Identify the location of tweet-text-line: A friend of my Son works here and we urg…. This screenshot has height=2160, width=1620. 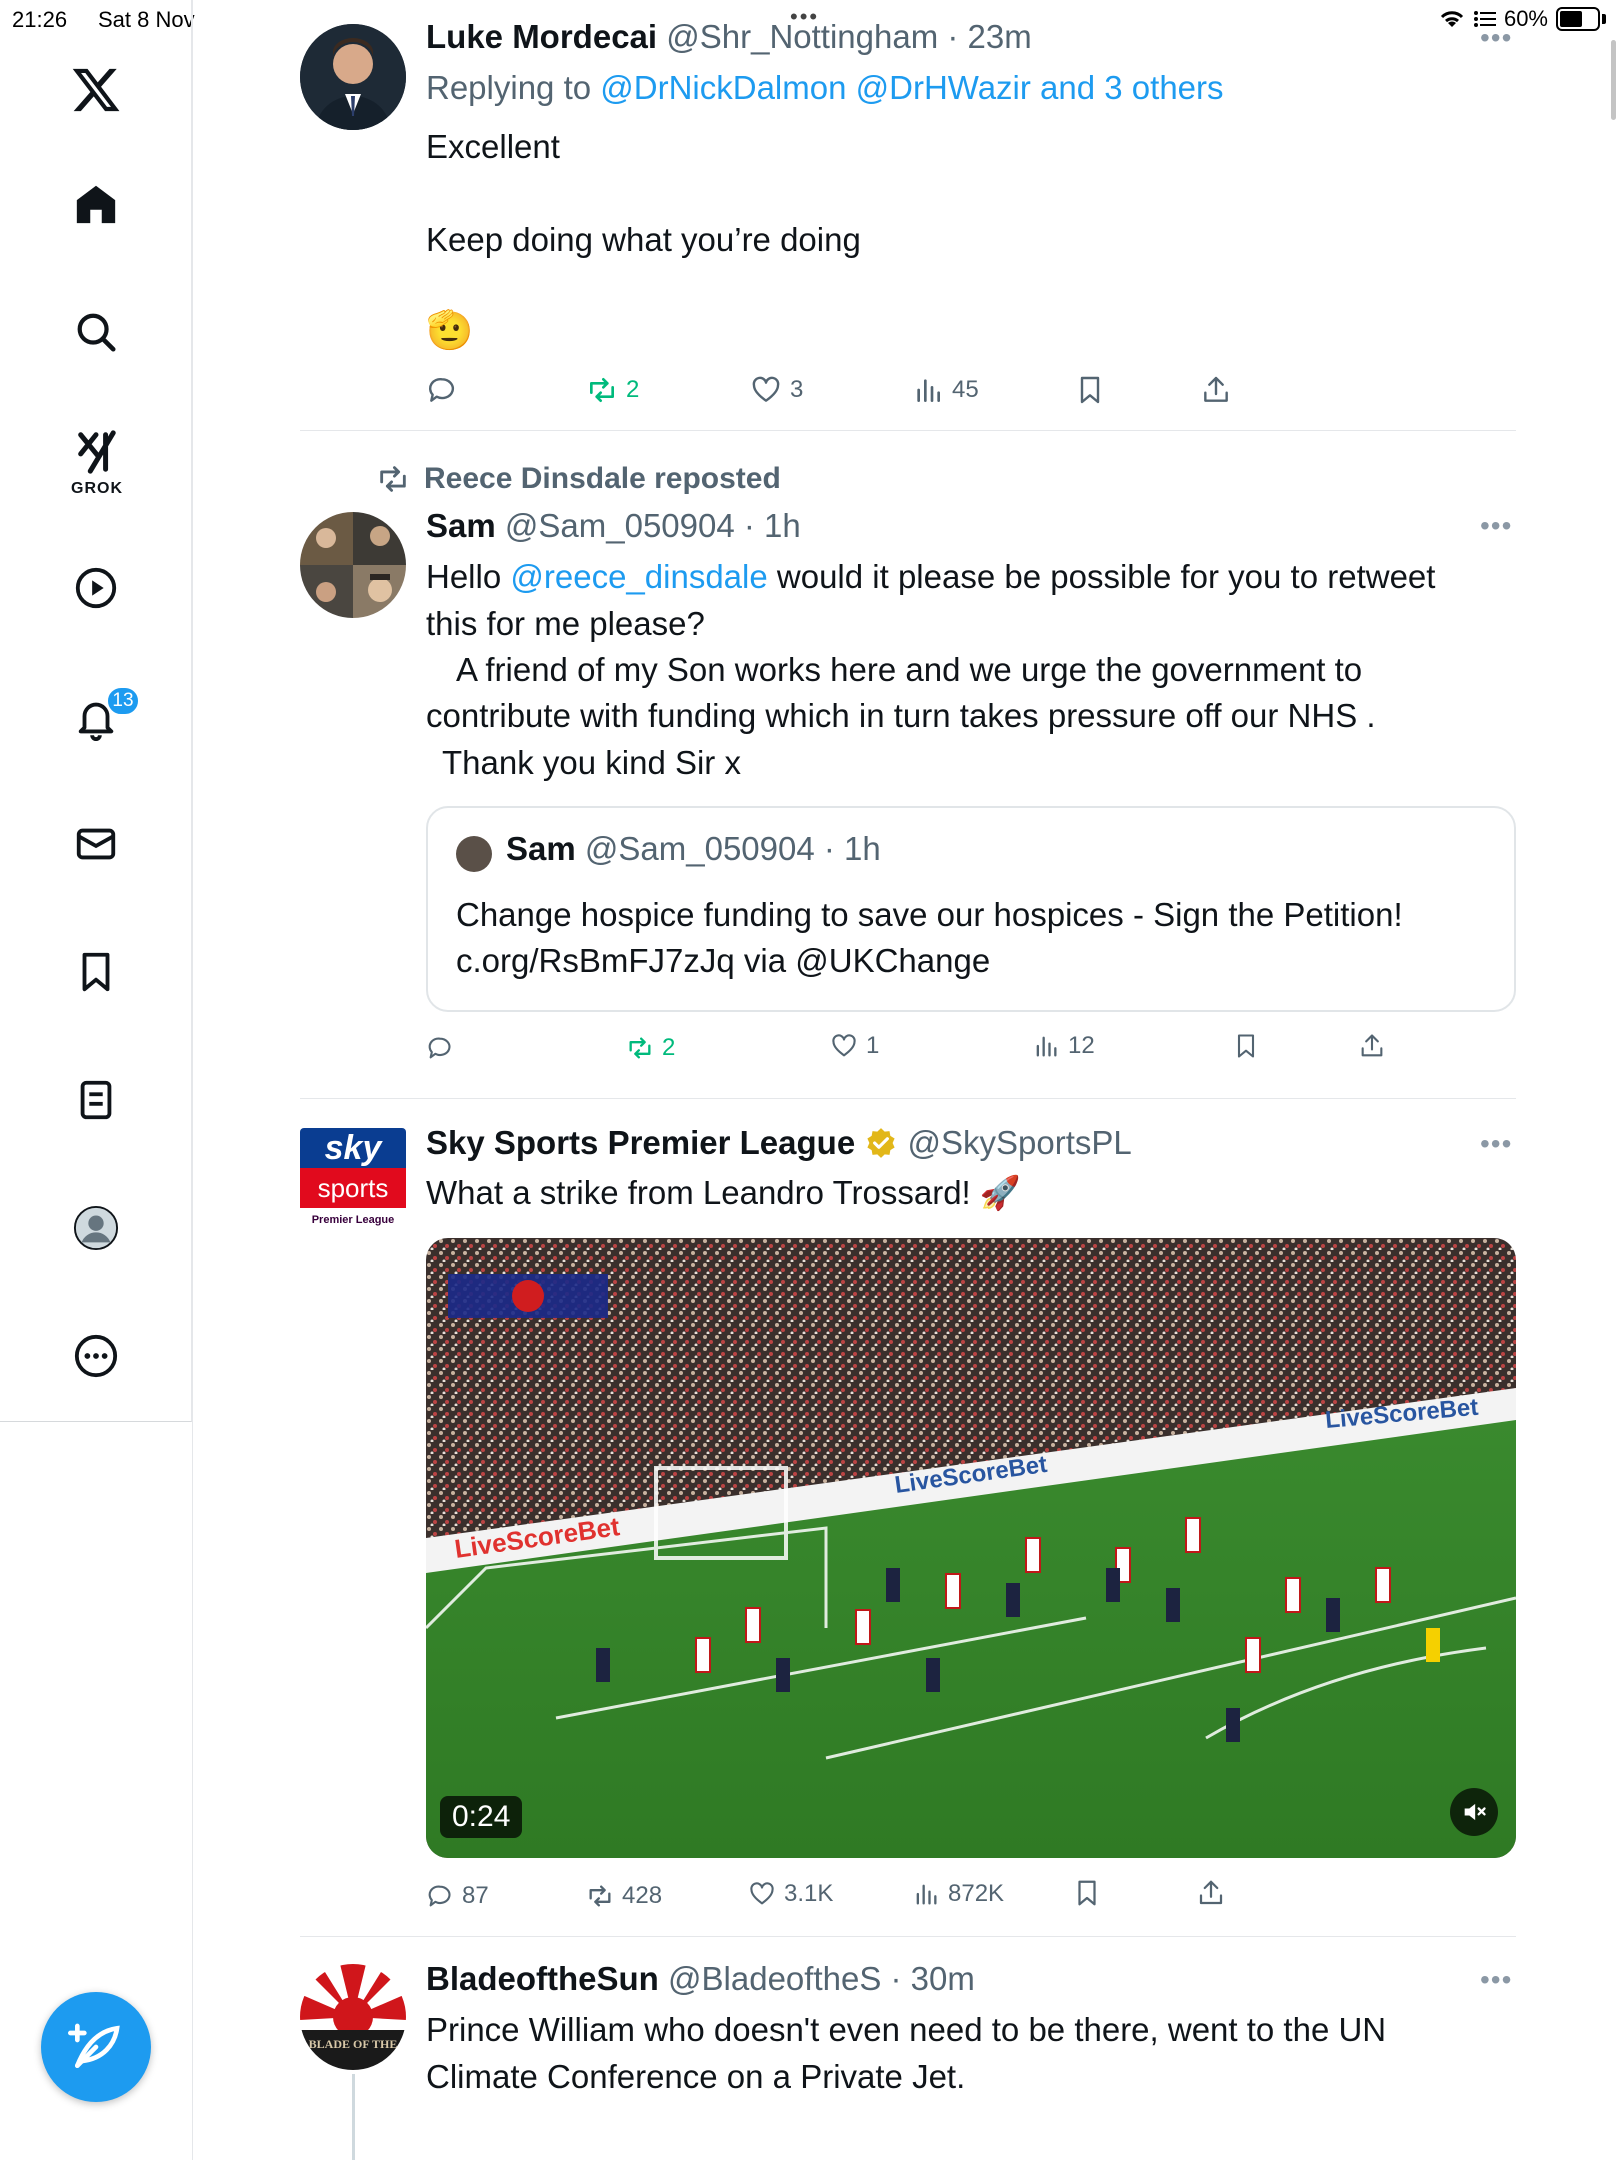
(909, 669).